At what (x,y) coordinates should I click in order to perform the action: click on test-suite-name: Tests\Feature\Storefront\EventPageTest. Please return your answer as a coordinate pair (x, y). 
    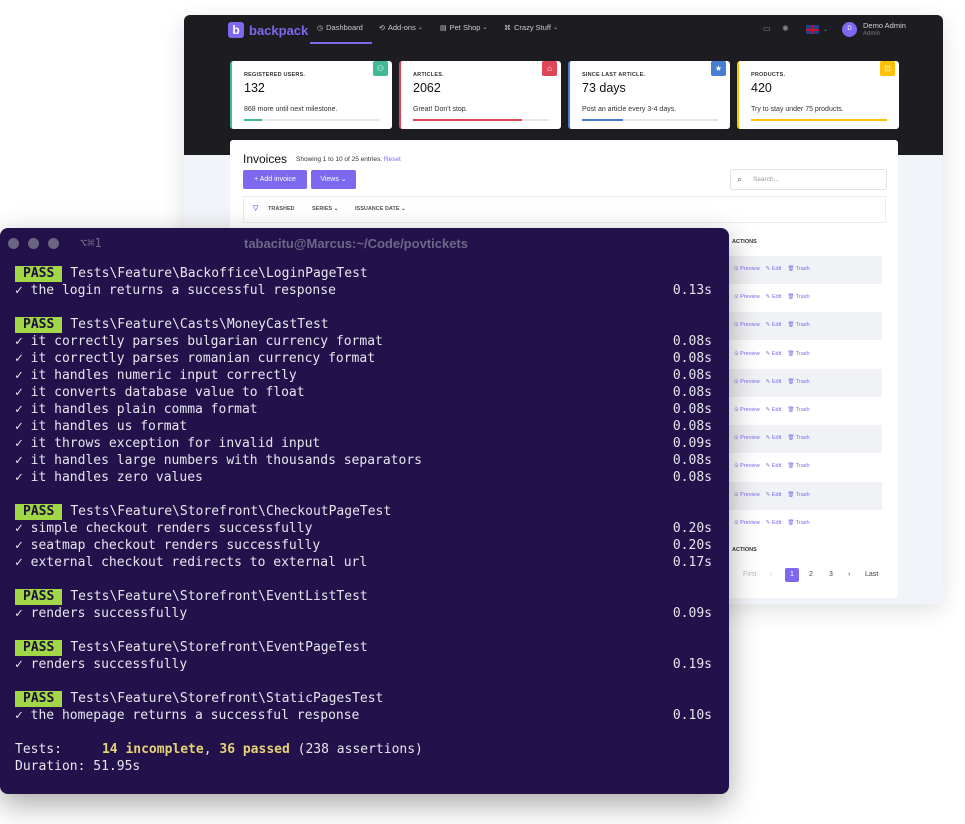
    Looking at the image, I should click on (219, 647).